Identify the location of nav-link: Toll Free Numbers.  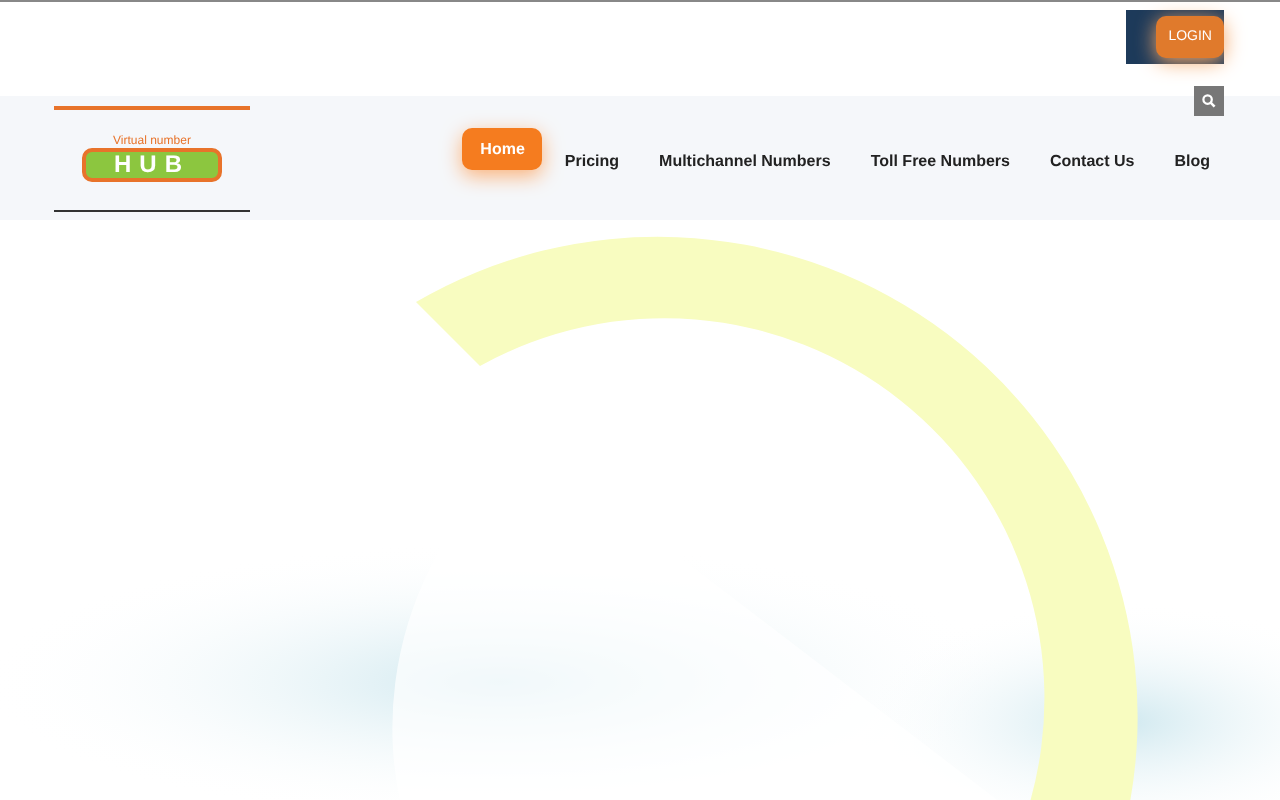
(940, 160).